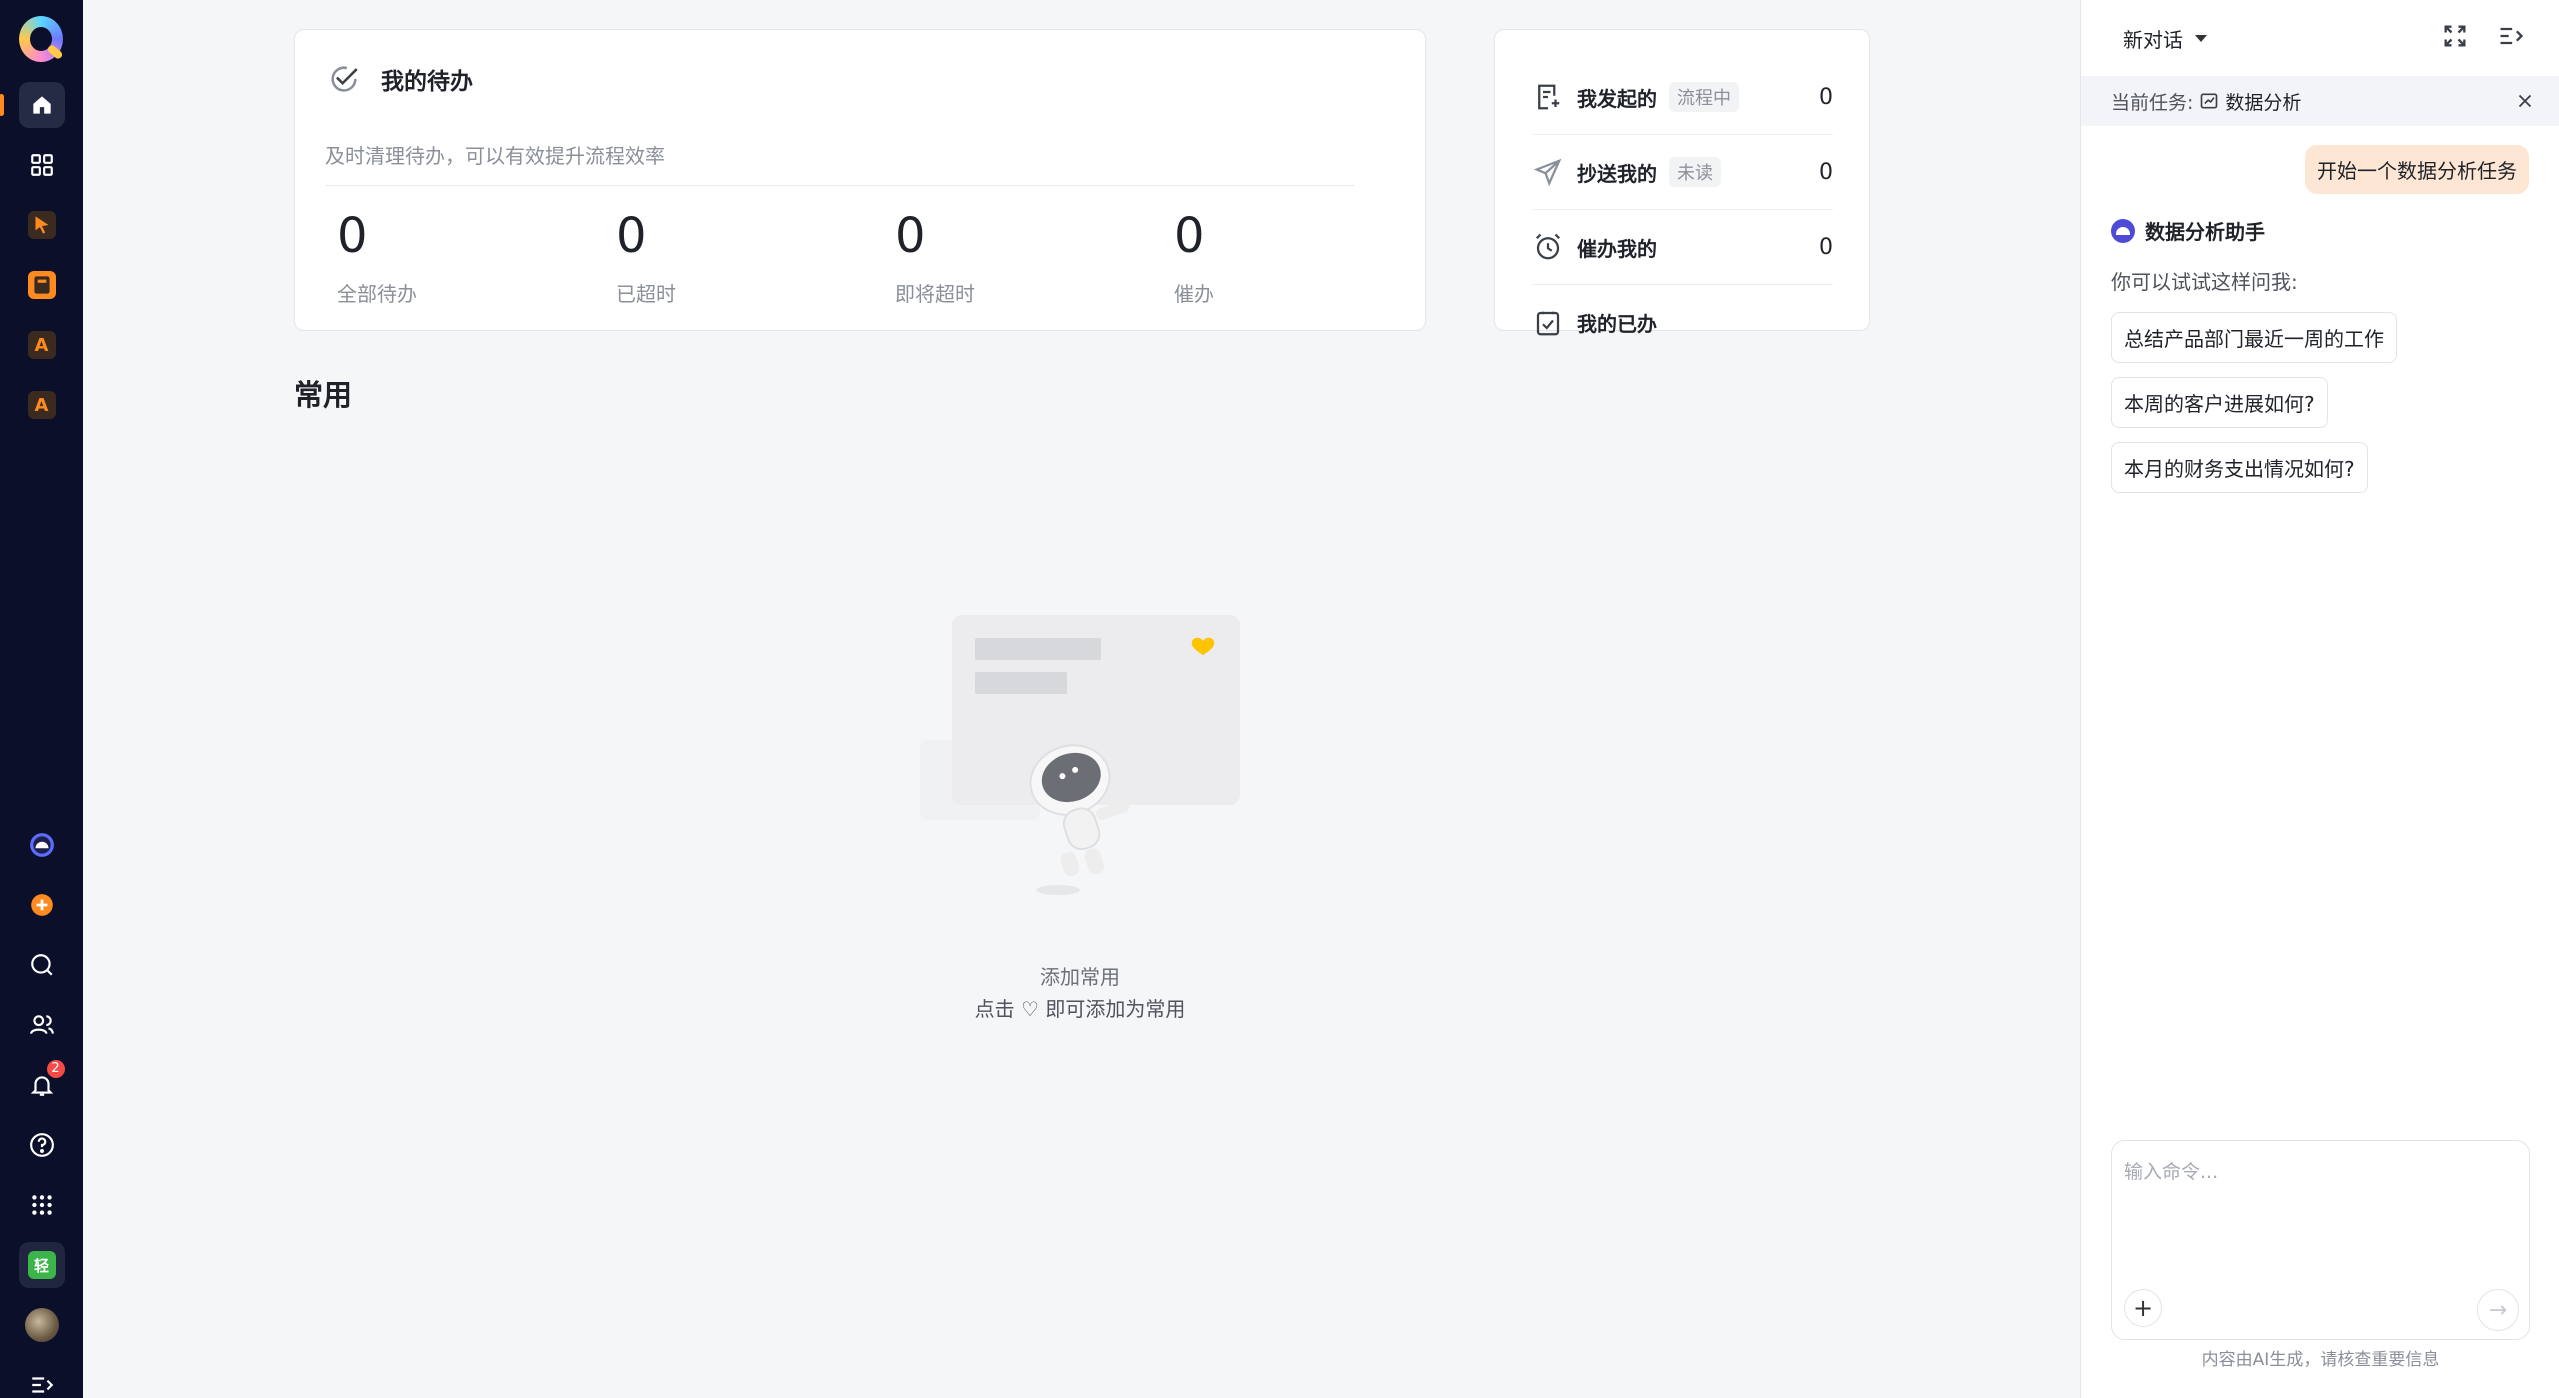 The height and width of the screenshot is (1398, 2559). Describe the element at coordinates (42, 1385) in the screenshot. I see `expand-menu-icon` at that location.